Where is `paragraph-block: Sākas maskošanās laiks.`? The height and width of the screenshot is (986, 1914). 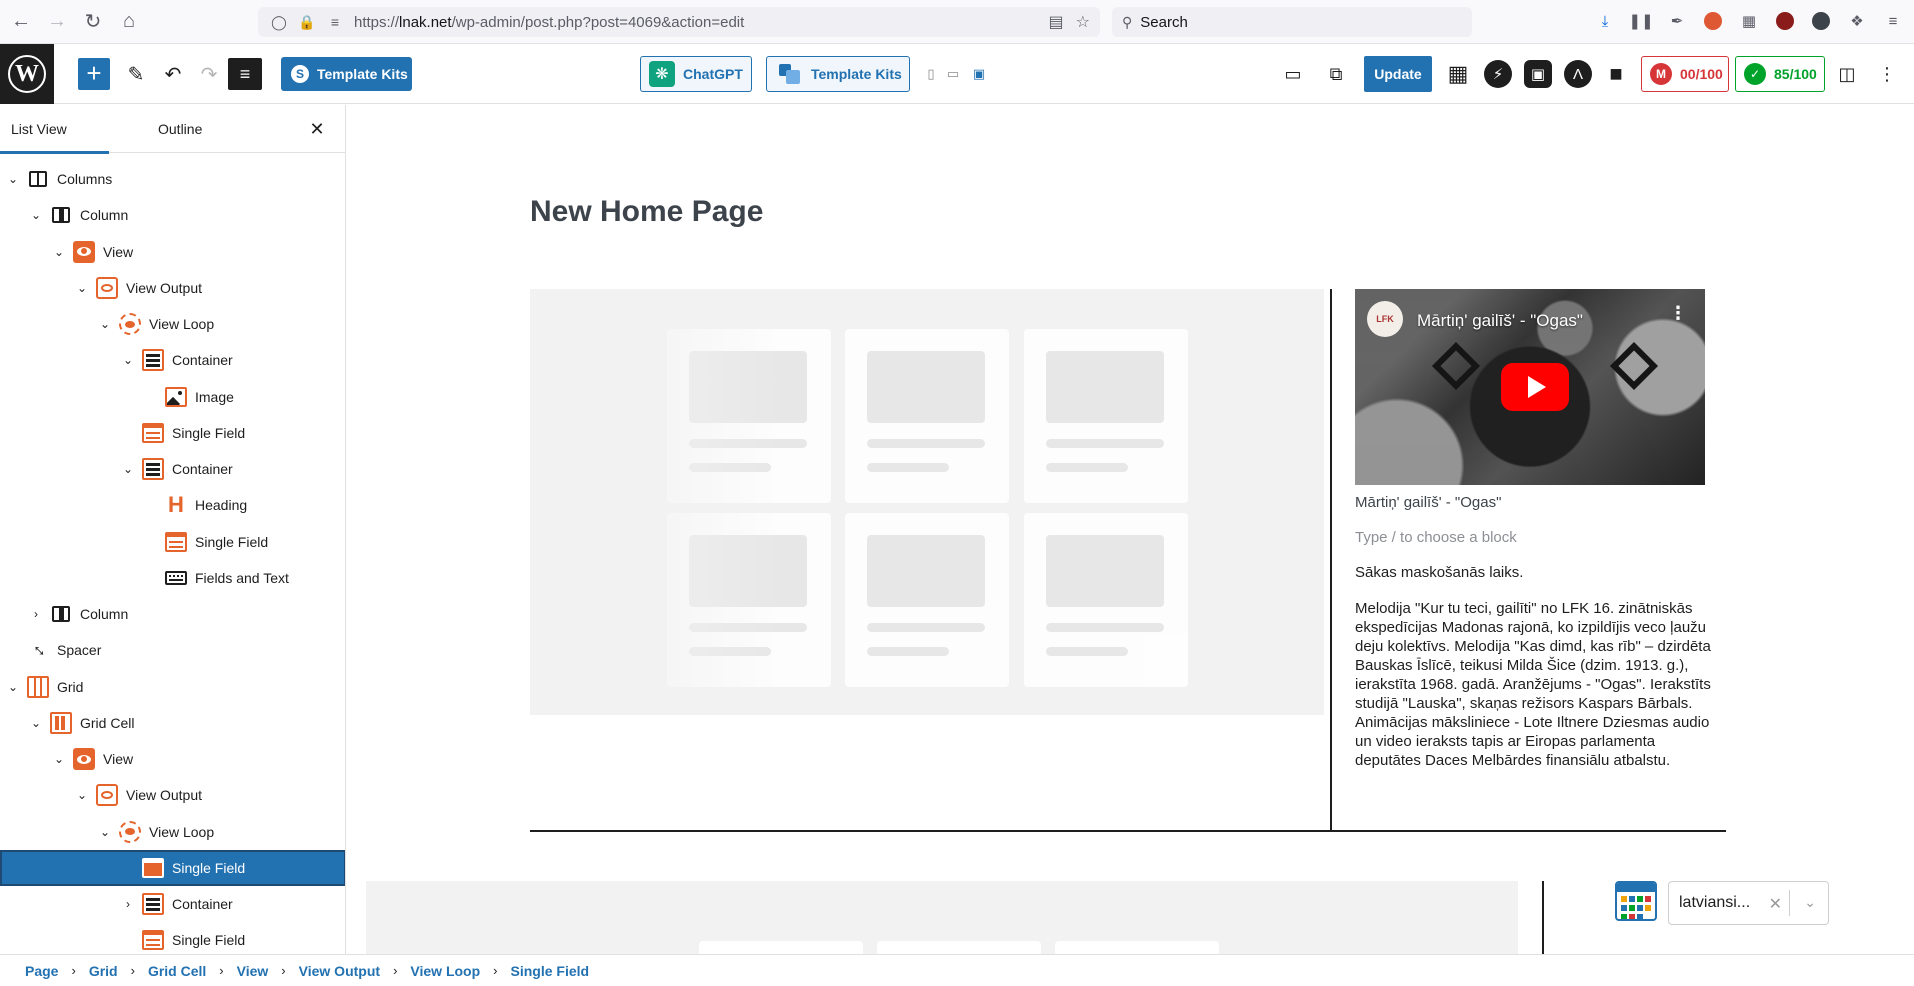 paragraph-block: Sākas maskošanās laiks. is located at coordinates (1439, 572).